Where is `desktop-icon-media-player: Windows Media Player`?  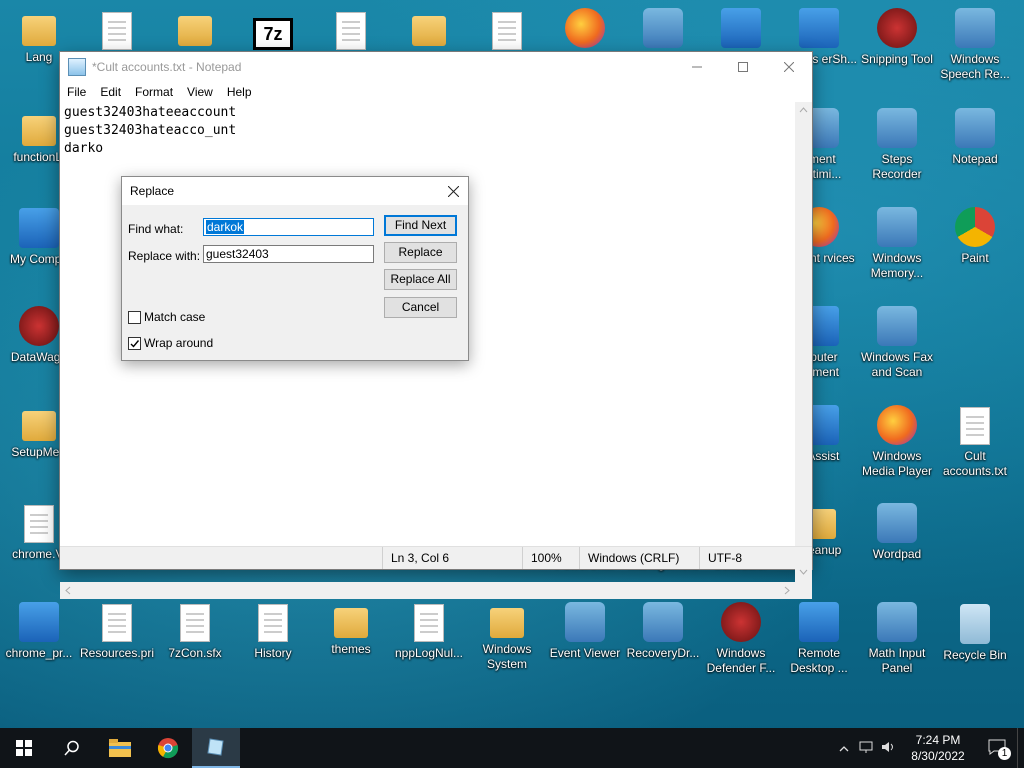 desktop-icon-media-player: Windows Media Player is located at coordinates (897, 442).